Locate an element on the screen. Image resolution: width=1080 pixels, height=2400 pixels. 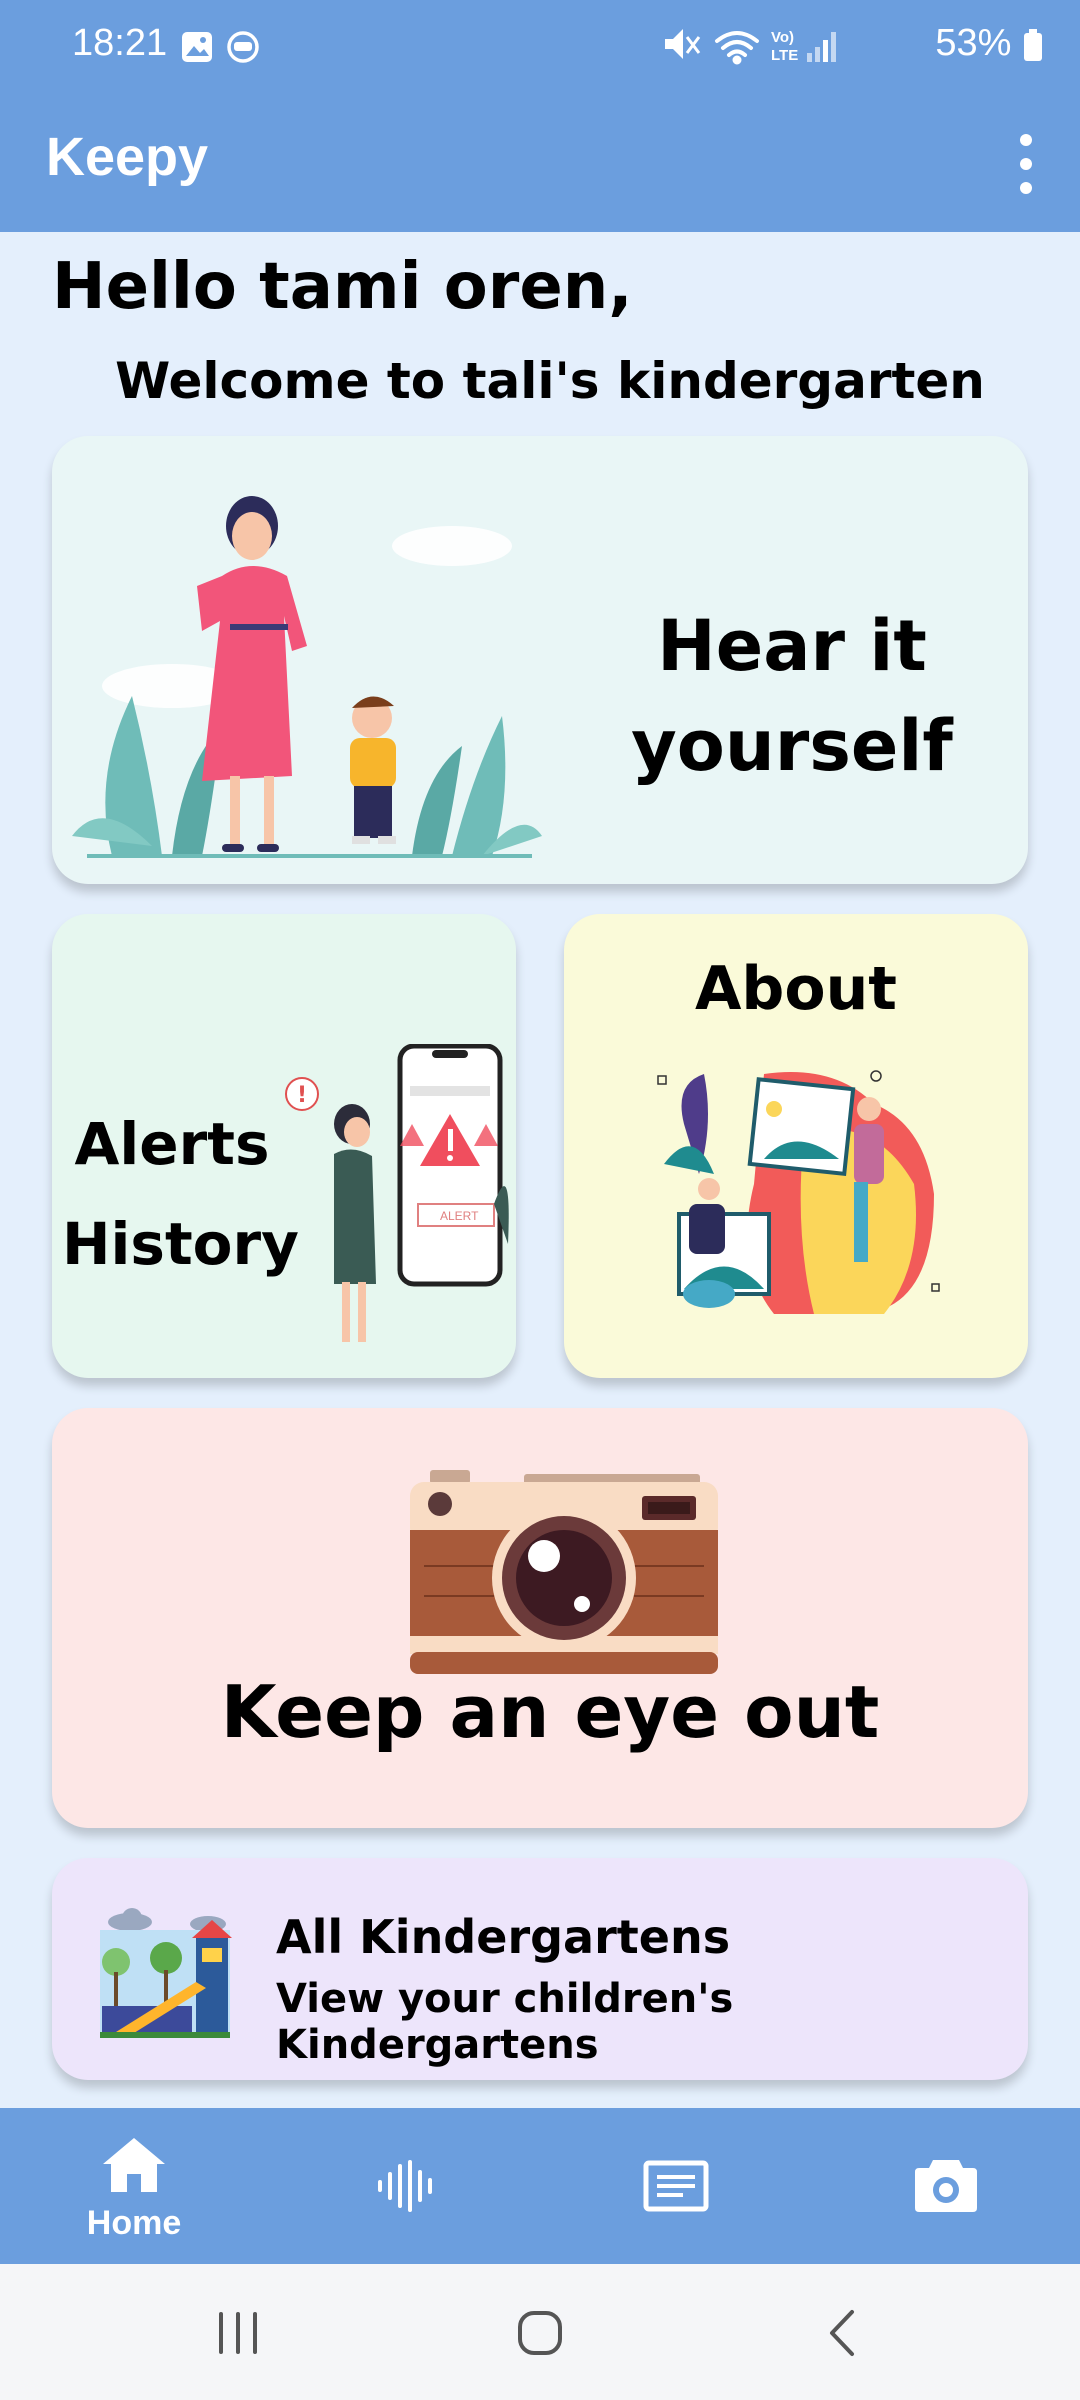
mute-icon is located at coordinates (683, 43).